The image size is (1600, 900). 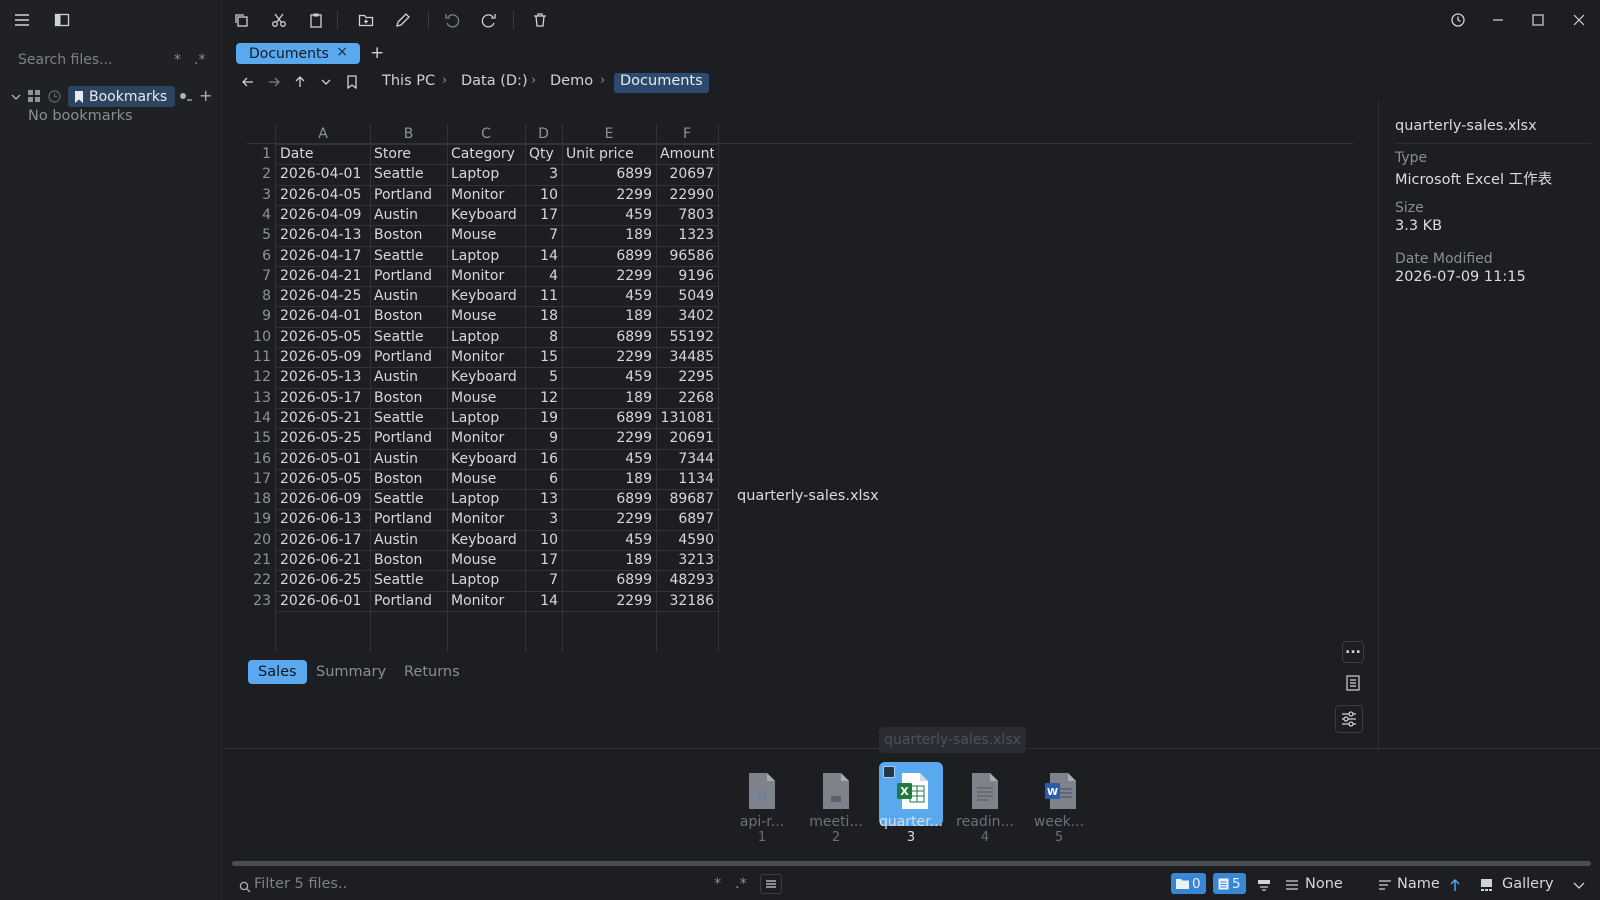 What do you see at coordinates (321, 214) in the screenshot?
I see `sheet-cell: 2026-04-09` at bounding box center [321, 214].